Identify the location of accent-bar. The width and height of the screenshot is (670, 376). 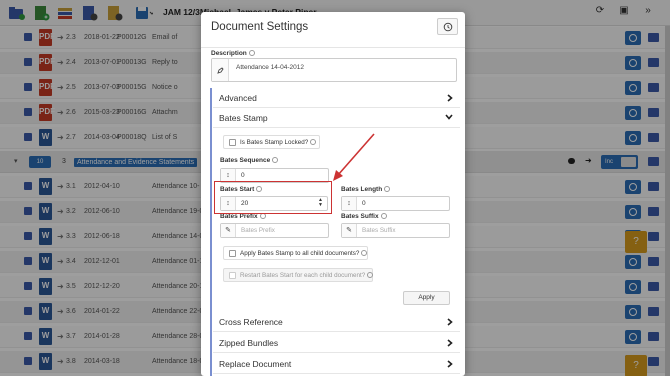
(211, 232).